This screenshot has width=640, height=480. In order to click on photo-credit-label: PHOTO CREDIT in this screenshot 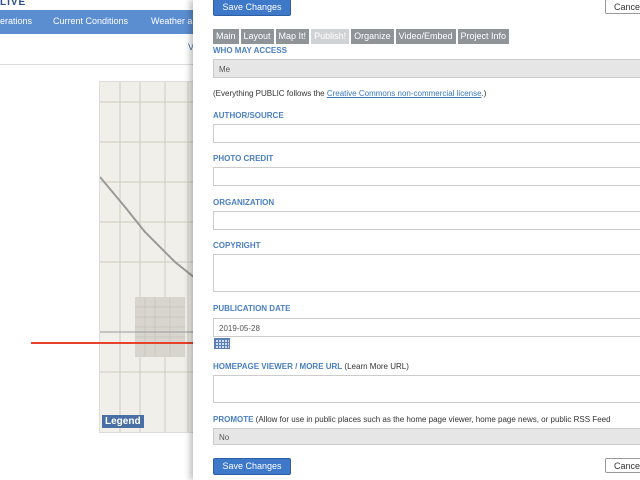, I will do `click(243, 158)`.